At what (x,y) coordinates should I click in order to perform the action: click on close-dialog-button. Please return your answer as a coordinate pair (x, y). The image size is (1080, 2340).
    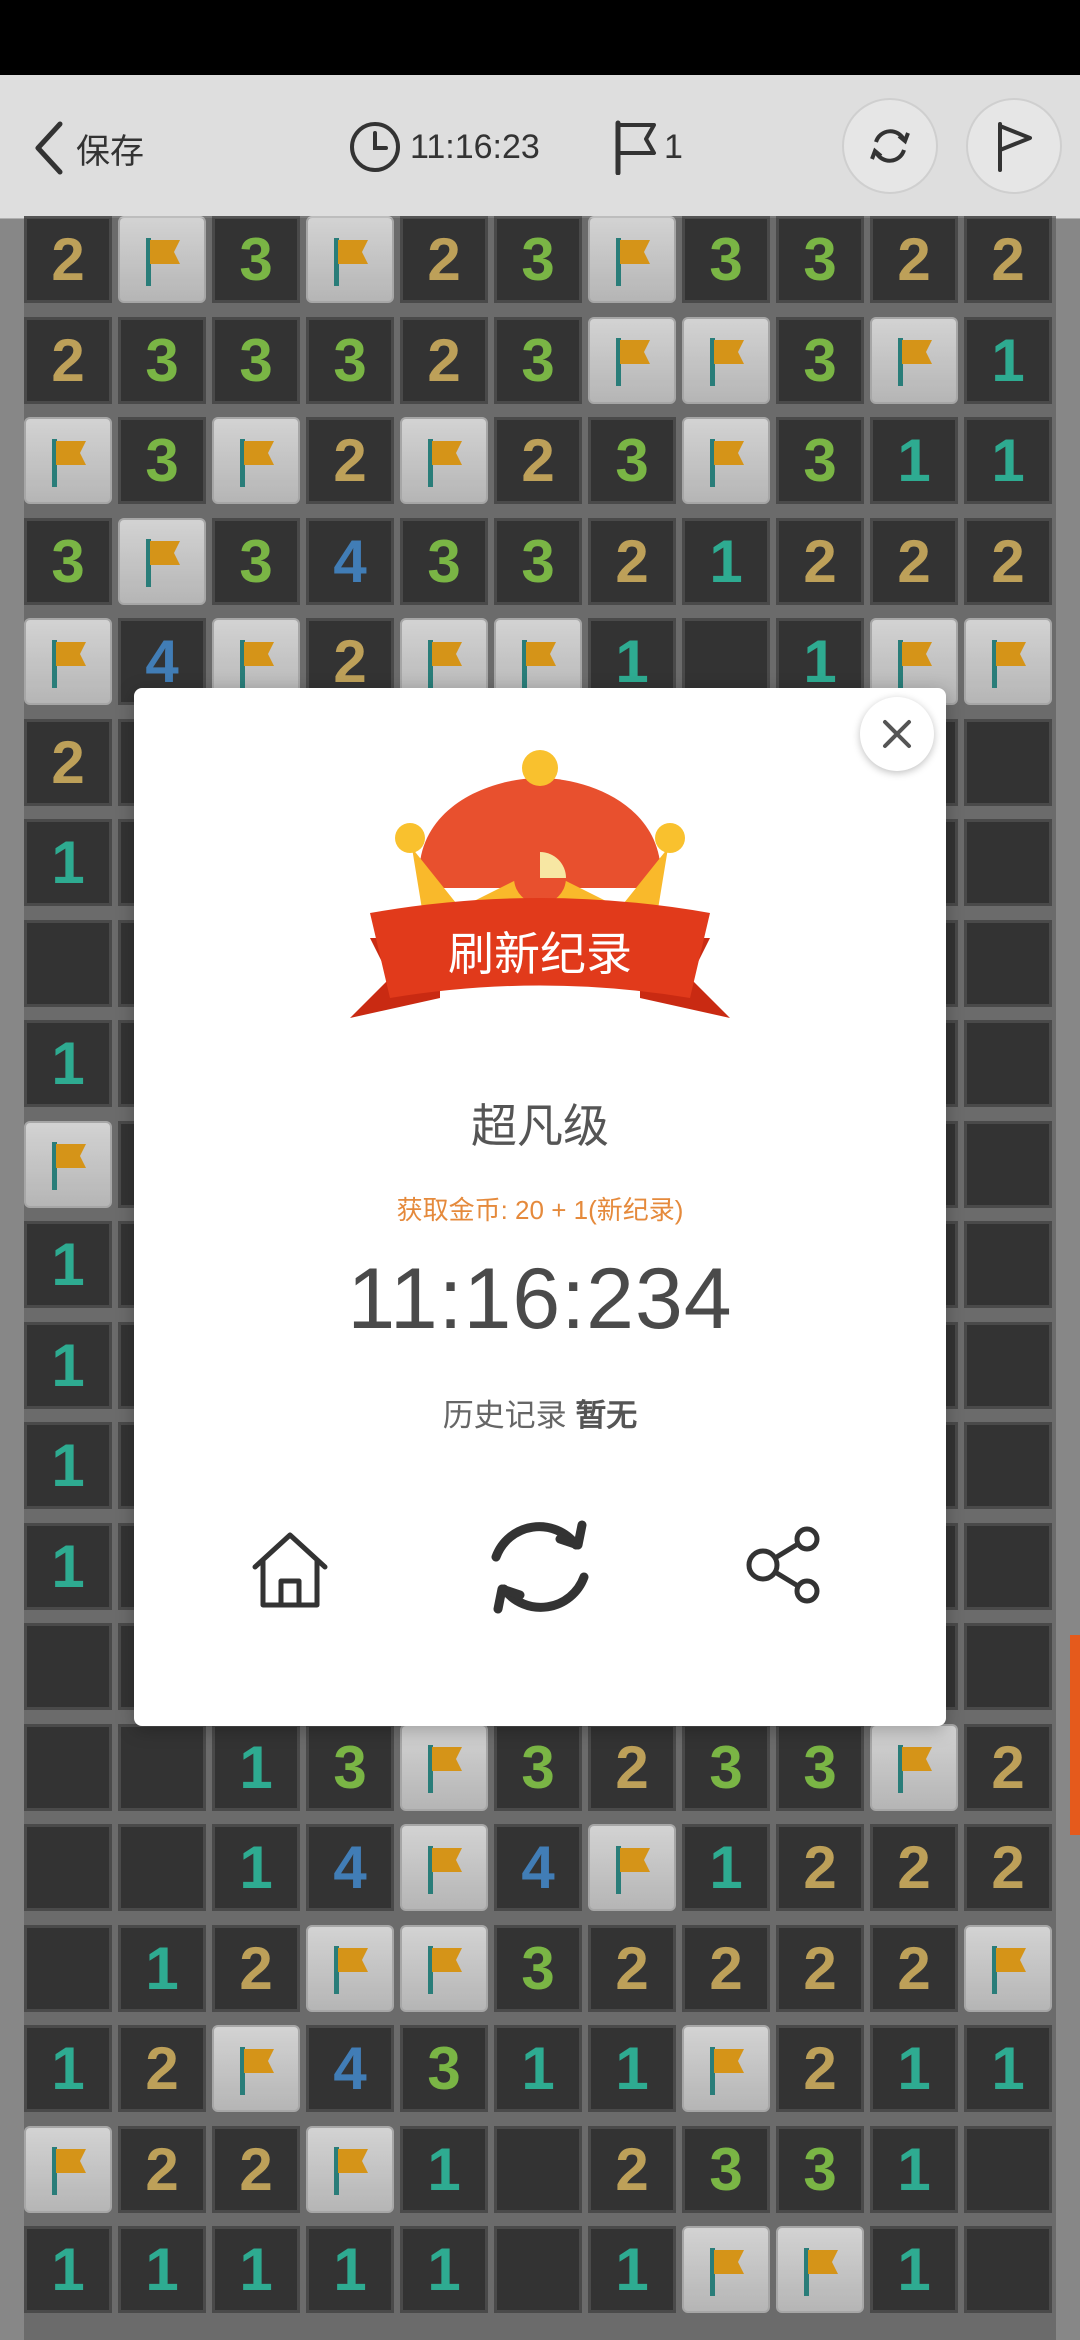
    Looking at the image, I should click on (897, 734).